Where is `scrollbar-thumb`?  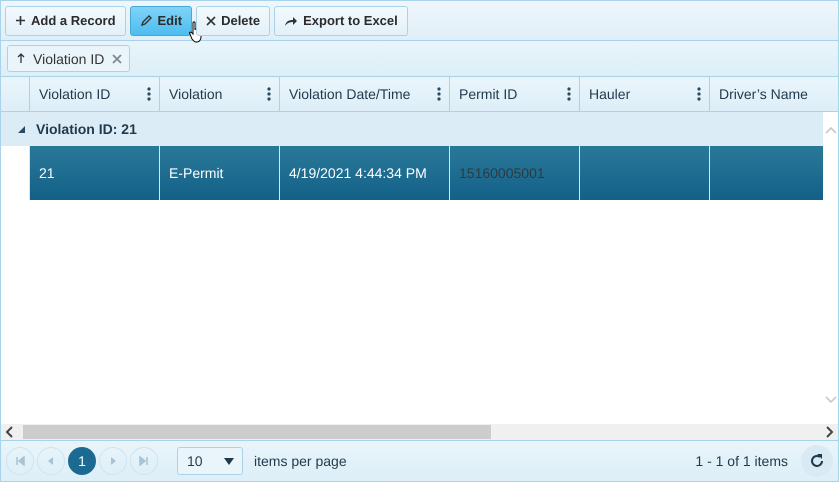 scrollbar-thumb is located at coordinates (257, 432).